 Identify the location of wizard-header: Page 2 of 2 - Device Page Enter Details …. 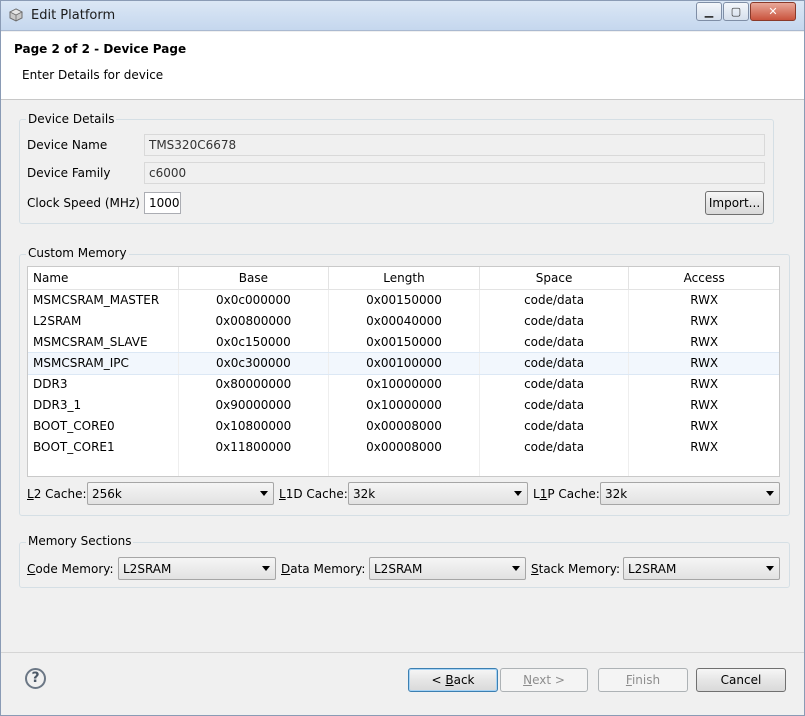
(402, 66).